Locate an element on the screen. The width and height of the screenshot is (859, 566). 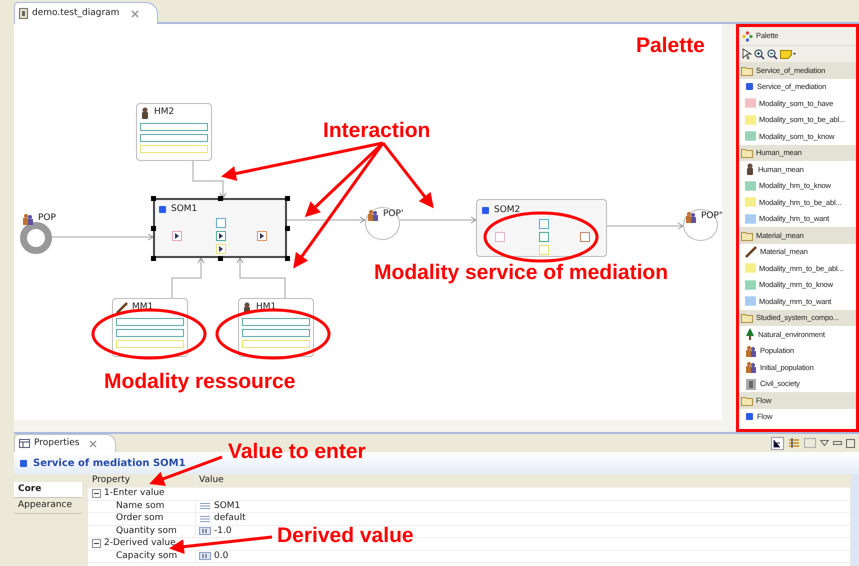
property-name: Quantity som is located at coordinates (146, 531).